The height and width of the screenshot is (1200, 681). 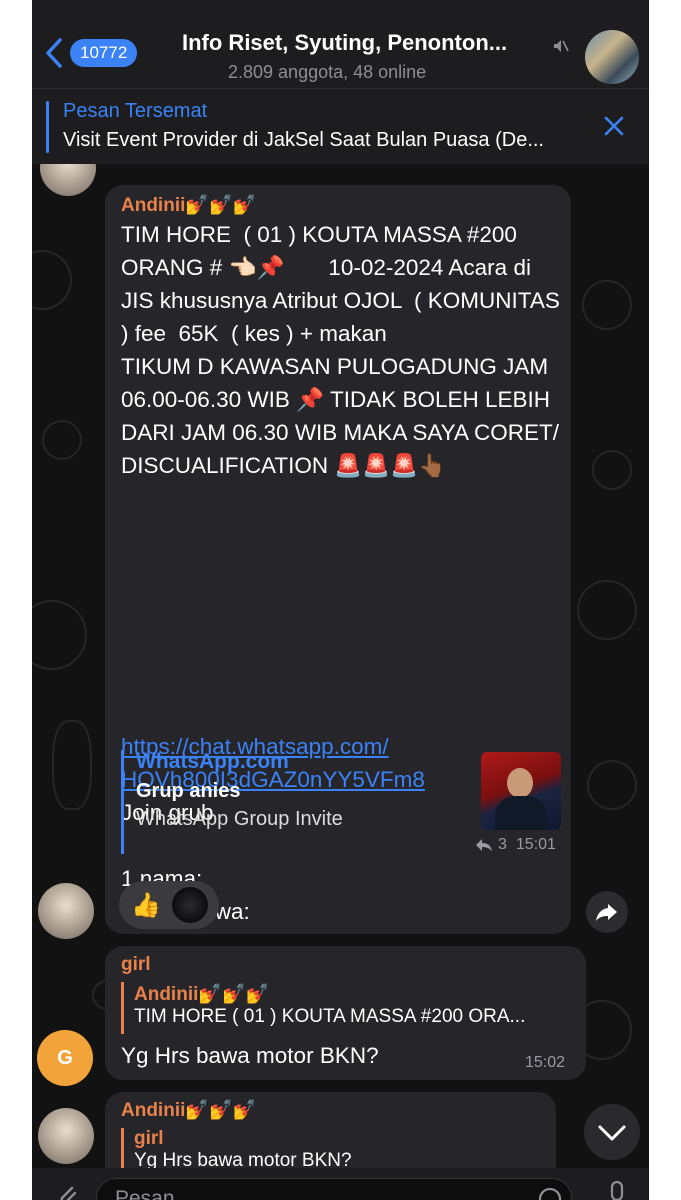 What do you see at coordinates (146, 905) in the screenshot?
I see `thumbs-up-reaction: 👍` at bounding box center [146, 905].